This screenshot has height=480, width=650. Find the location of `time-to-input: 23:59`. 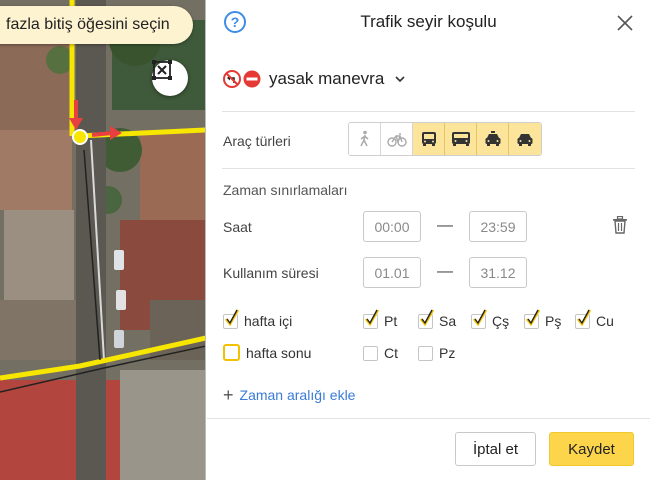

time-to-input: 23:59 is located at coordinates (498, 226).